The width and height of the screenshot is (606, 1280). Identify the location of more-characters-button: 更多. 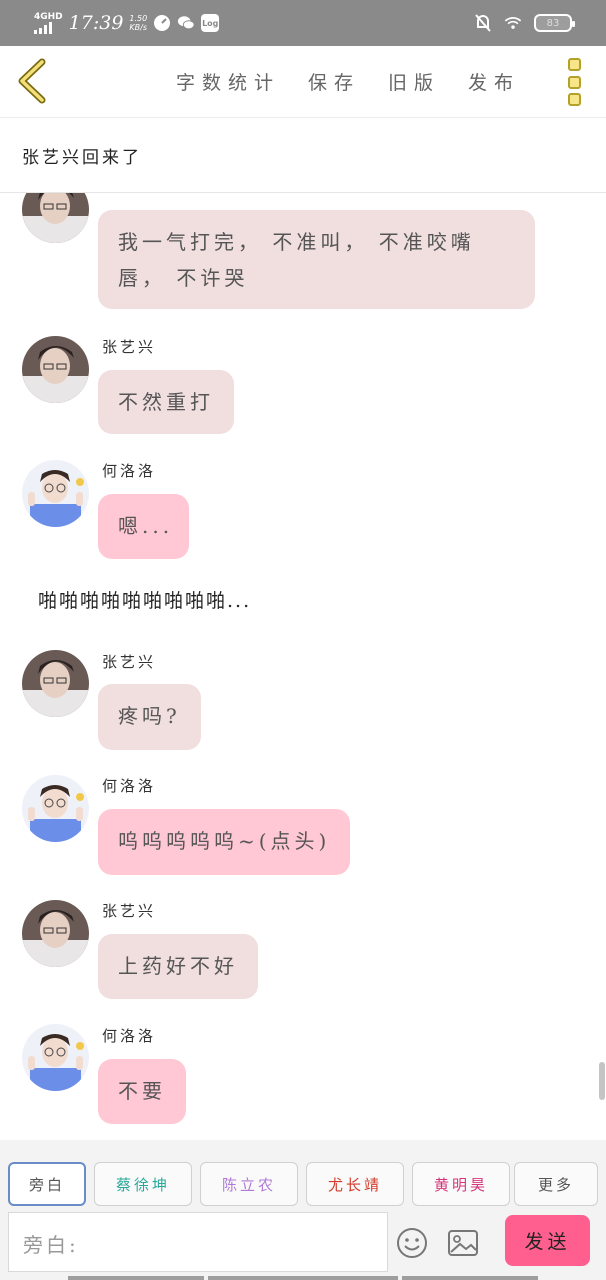
(556, 1184).